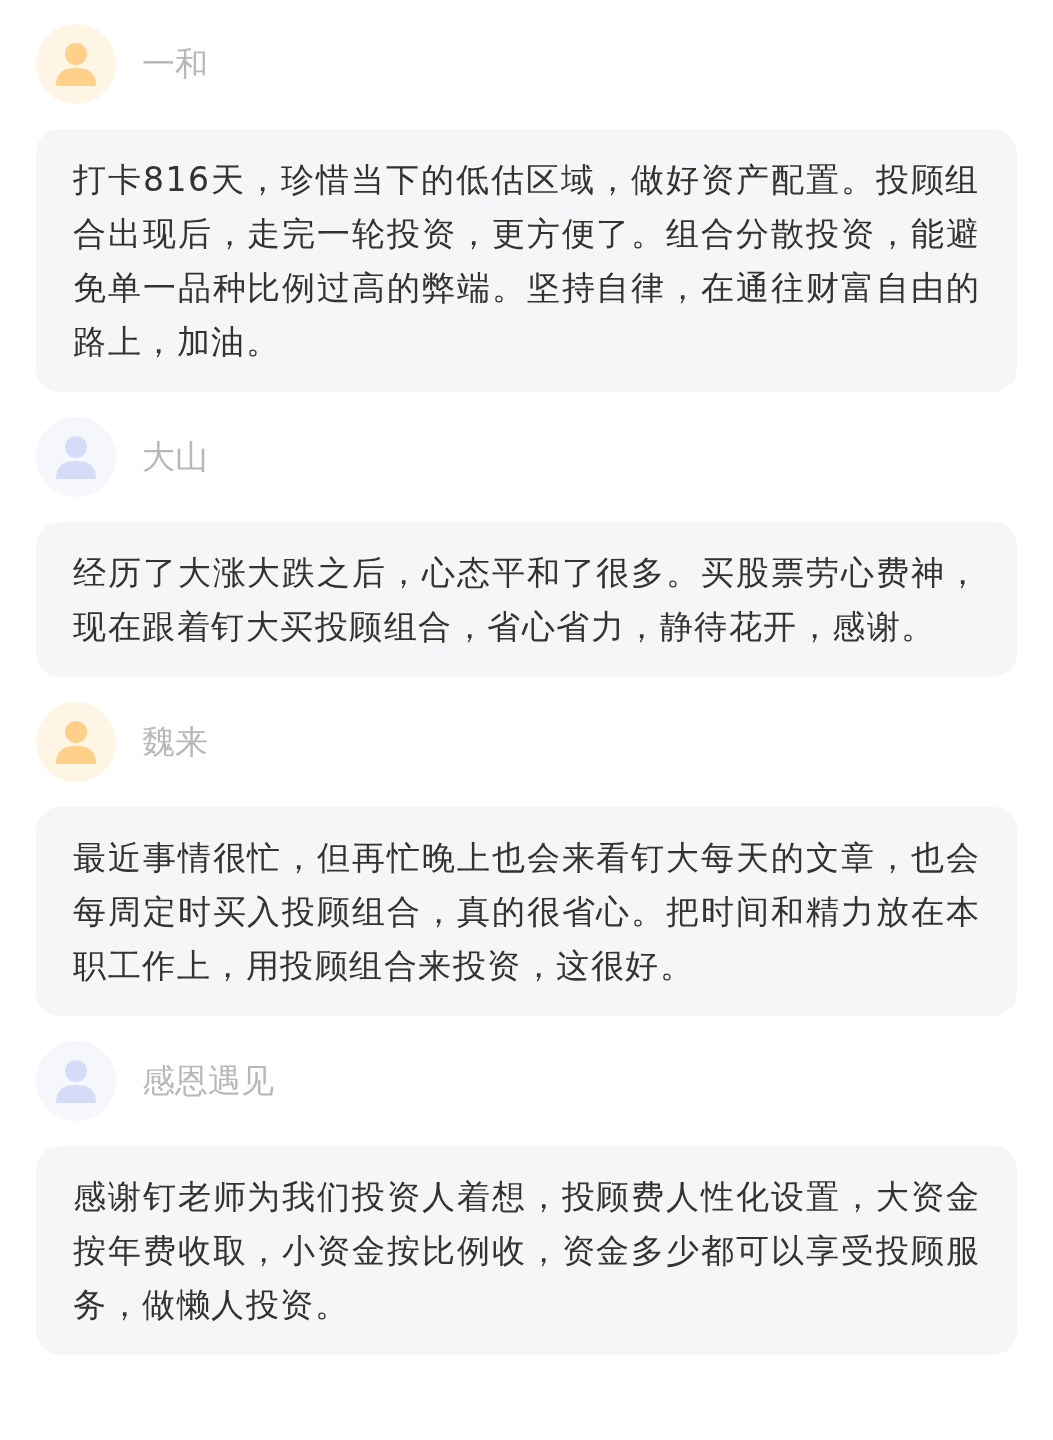 Image resolution: width=1053 pixels, height=1440 pixels. What do you see at coordinates (175, 741) in the screenshot?
I see `user-name: 魏来` at bounding box center [175, 741].